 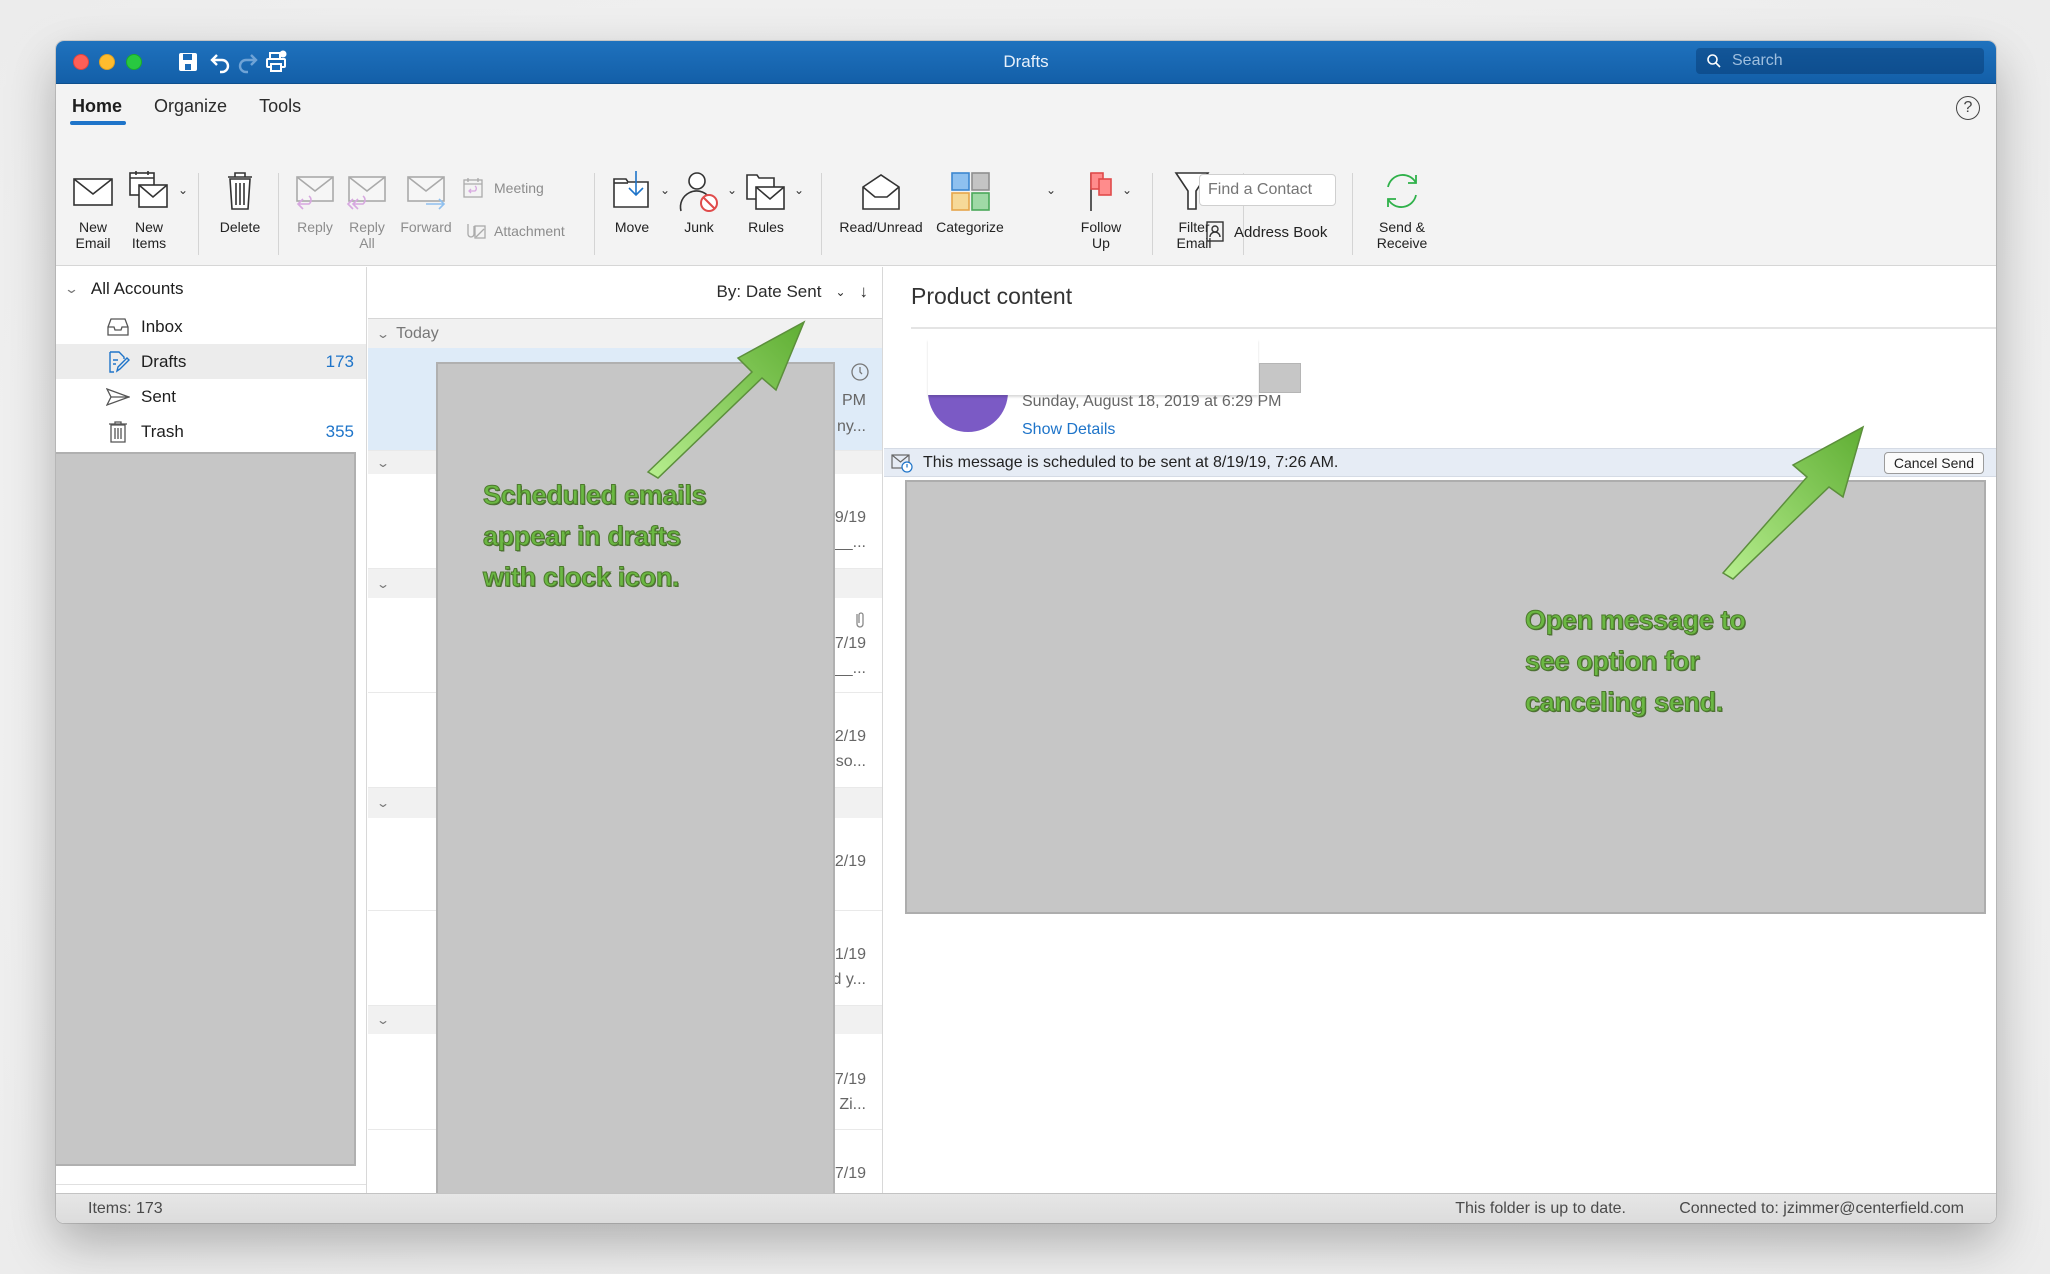 I want to click on account-header: ⌄ All Accounts, so click(x=124, y=289).